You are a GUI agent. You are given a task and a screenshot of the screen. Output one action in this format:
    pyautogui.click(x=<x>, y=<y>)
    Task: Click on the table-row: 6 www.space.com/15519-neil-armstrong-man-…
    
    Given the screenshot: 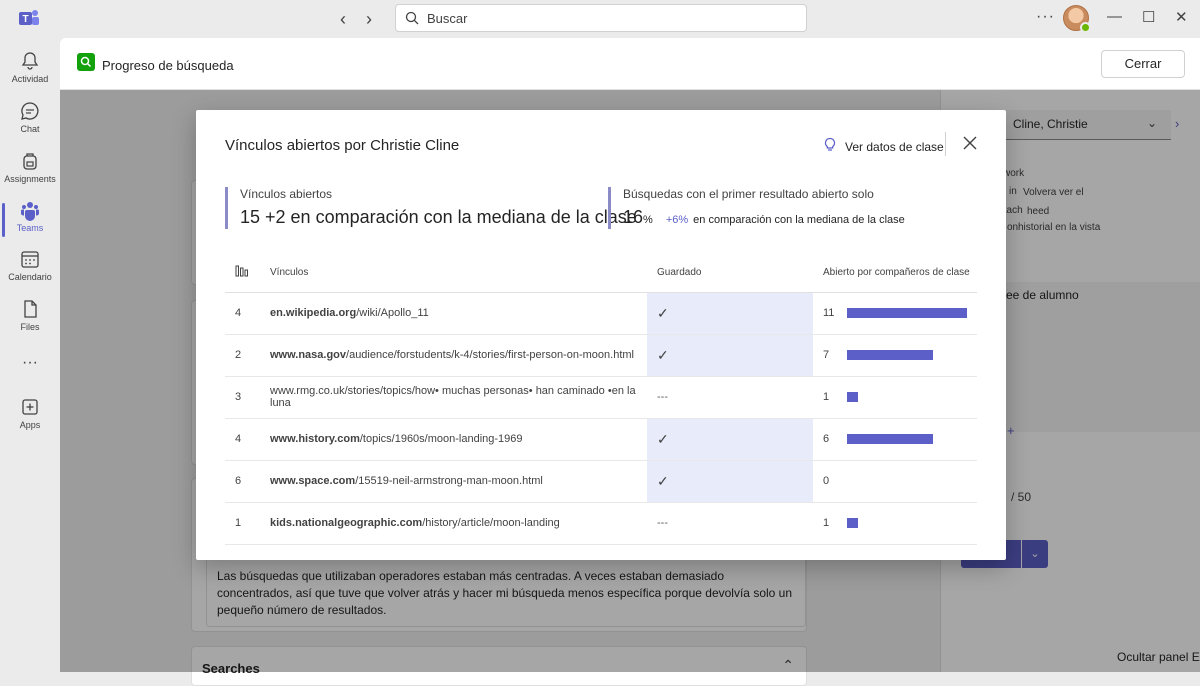 What is the action you would take?
    pyautogui.click(x=601, y=481)
    